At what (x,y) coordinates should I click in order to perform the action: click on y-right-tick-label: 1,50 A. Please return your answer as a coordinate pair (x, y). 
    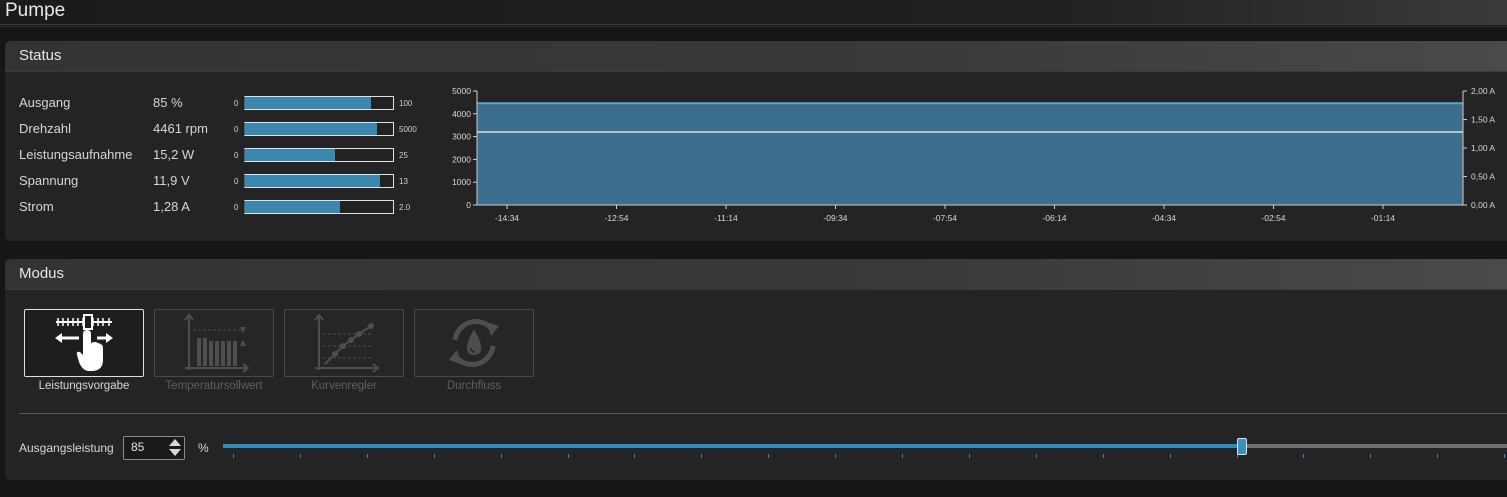
    Looking at the image, I should click on (1483, 120).